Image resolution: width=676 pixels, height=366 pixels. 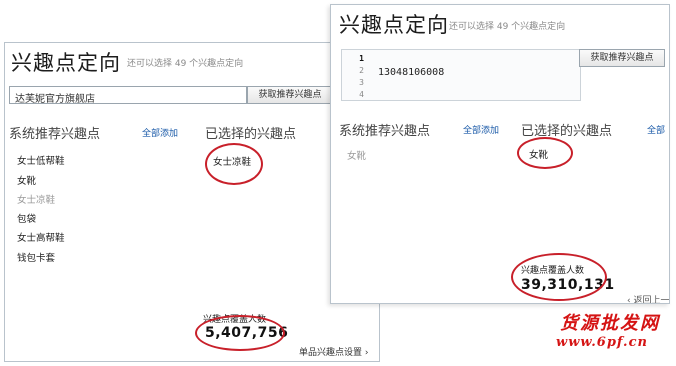 I want to click on recommend-item: 女士凉鞋, so click(x=36, y=199).